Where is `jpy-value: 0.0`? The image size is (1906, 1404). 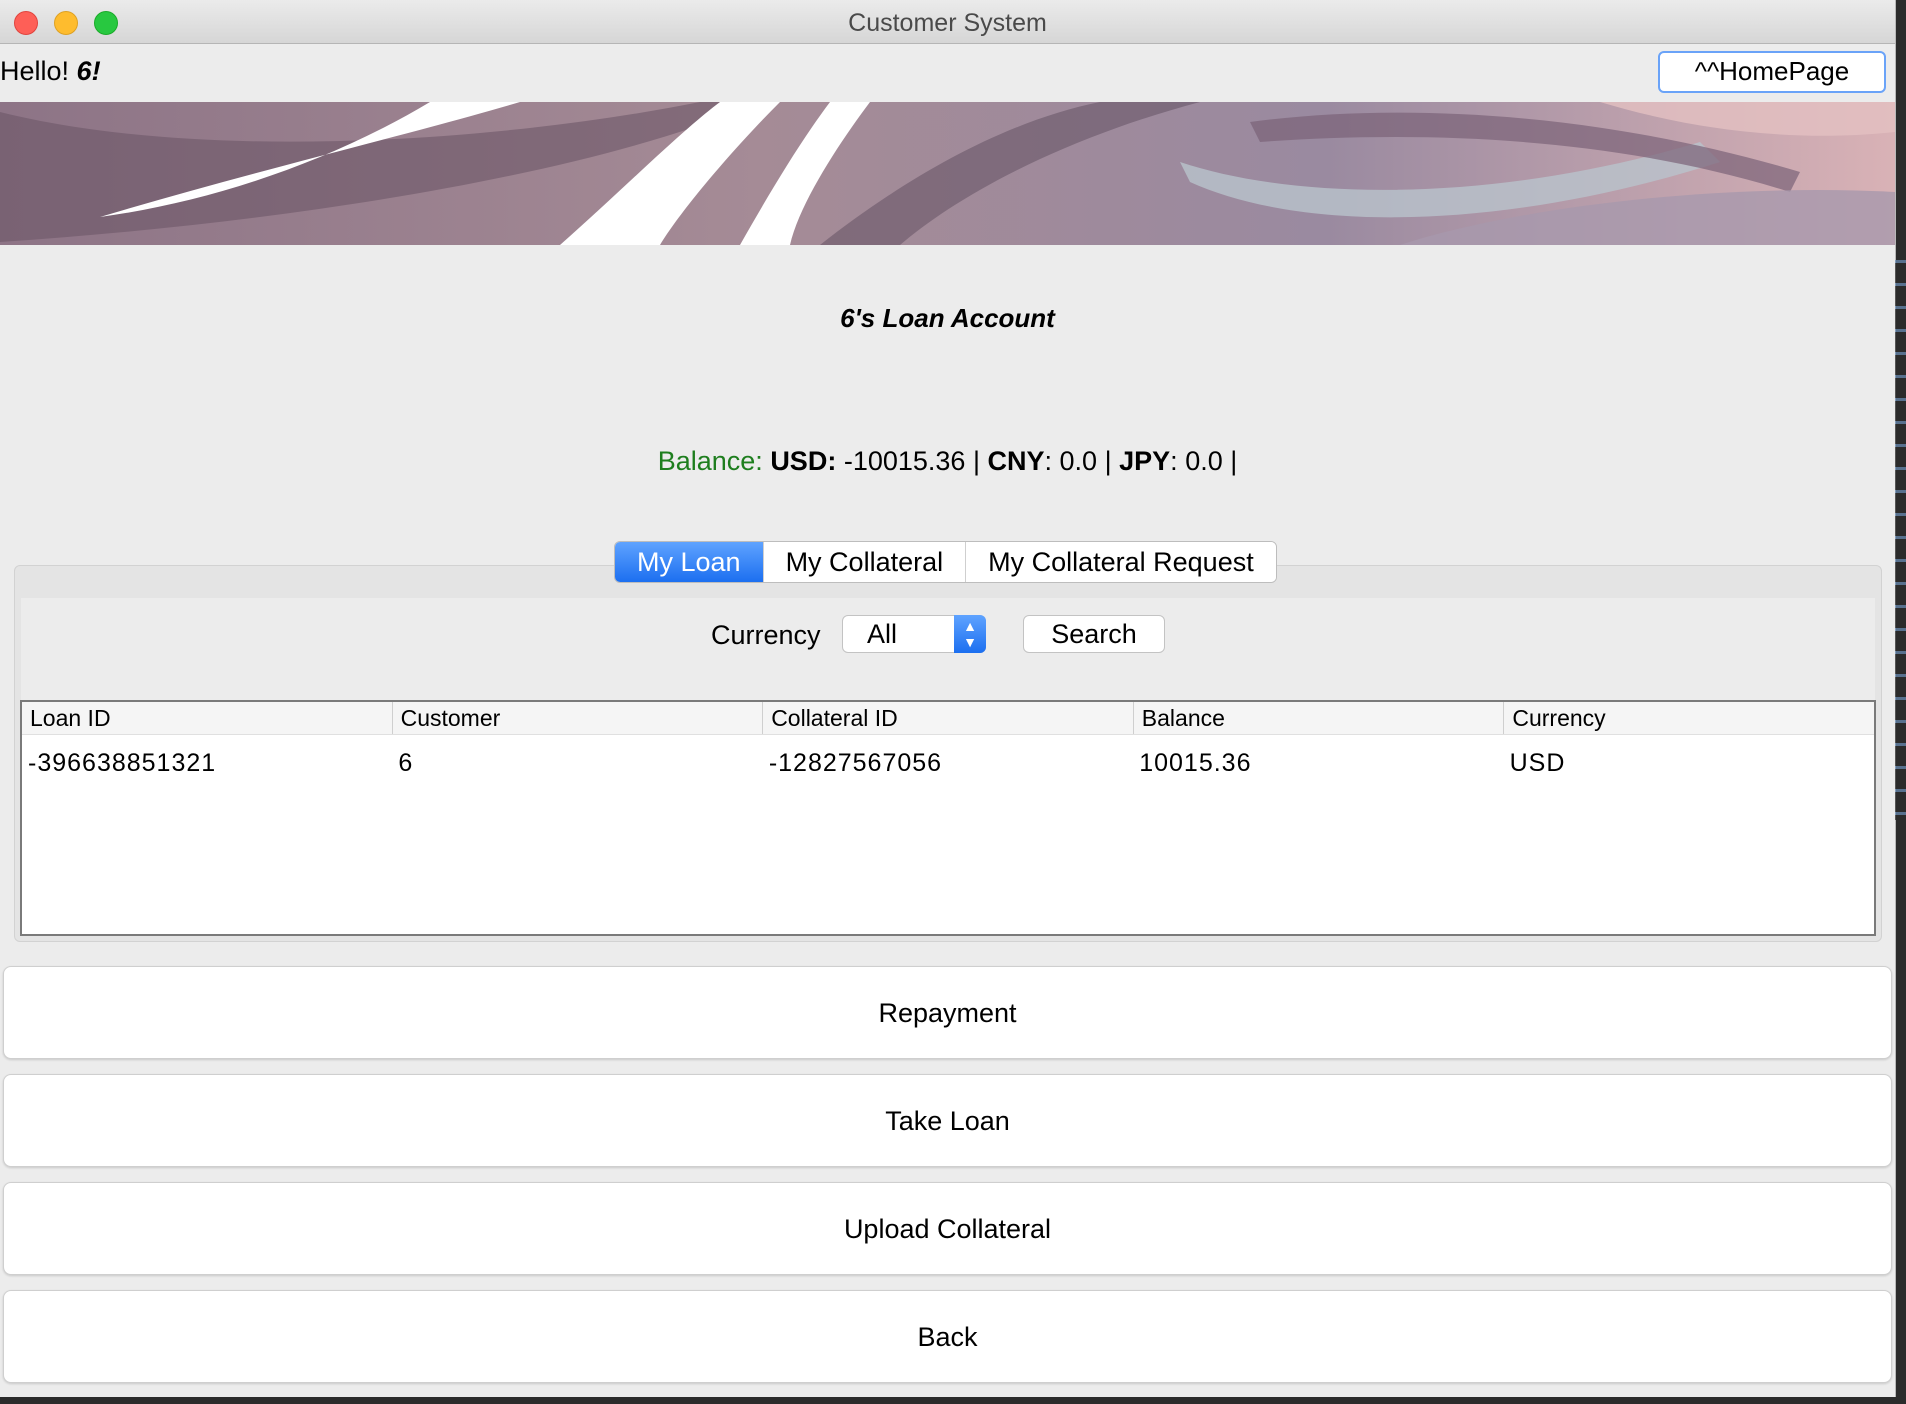
jpy-value: 0.0 is located at coordinates (1204, 461).